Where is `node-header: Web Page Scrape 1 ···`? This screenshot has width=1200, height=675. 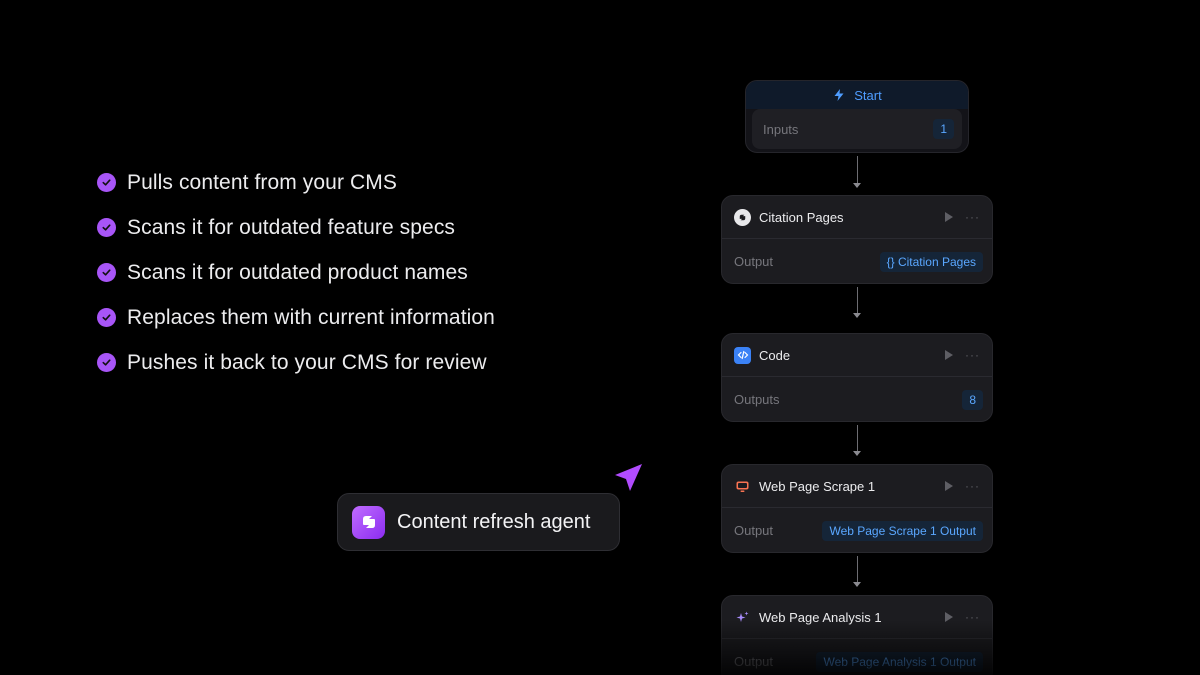
node-header: Web Page Scrape 1 ··· is located at coordinates (857, 486).